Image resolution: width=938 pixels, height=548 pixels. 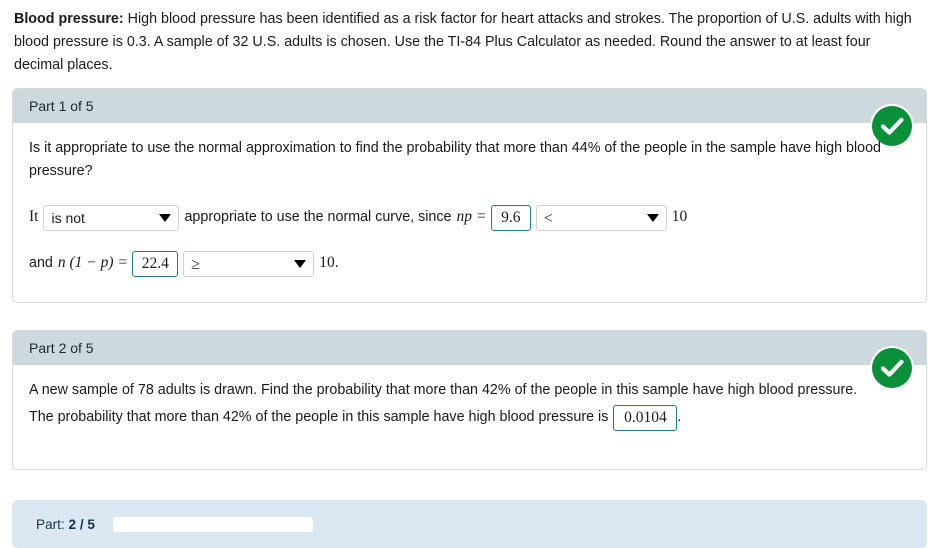 I want to click on row2-equals-label: =, so click(x=123, y=263).